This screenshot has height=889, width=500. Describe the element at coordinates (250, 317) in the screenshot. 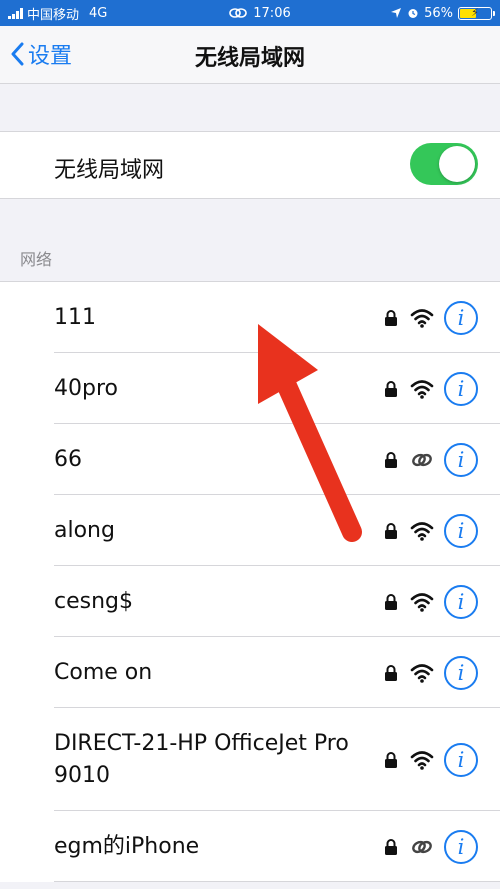

I see `network-row: 111 i` at that location.